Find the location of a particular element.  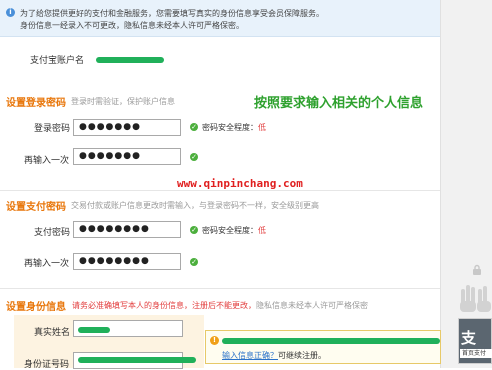

login-strength: 密码安全程度：低 is located at coordinates (234, 127).